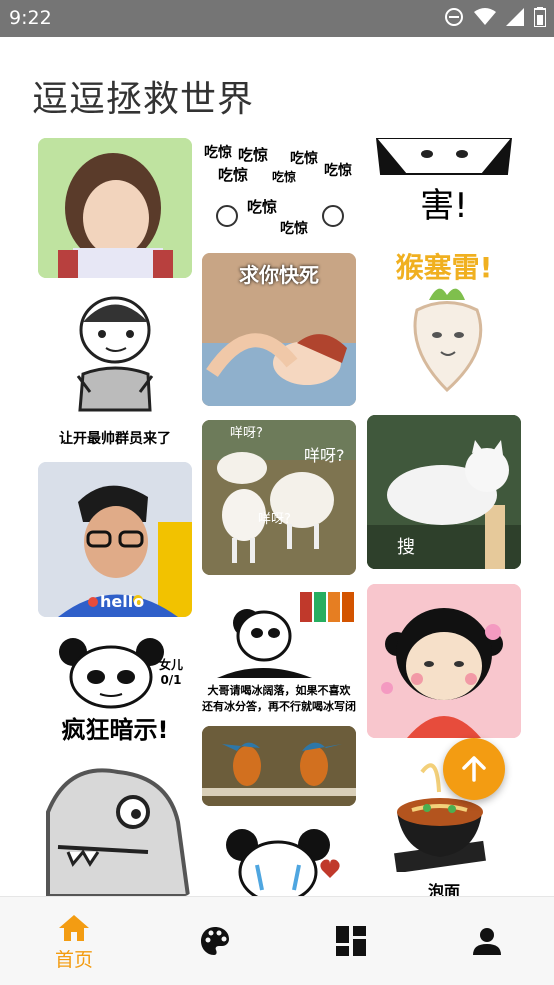  Describe the element at coordinates (285, 635) in the screenshot. I see `panda-drinks-image` at that location.